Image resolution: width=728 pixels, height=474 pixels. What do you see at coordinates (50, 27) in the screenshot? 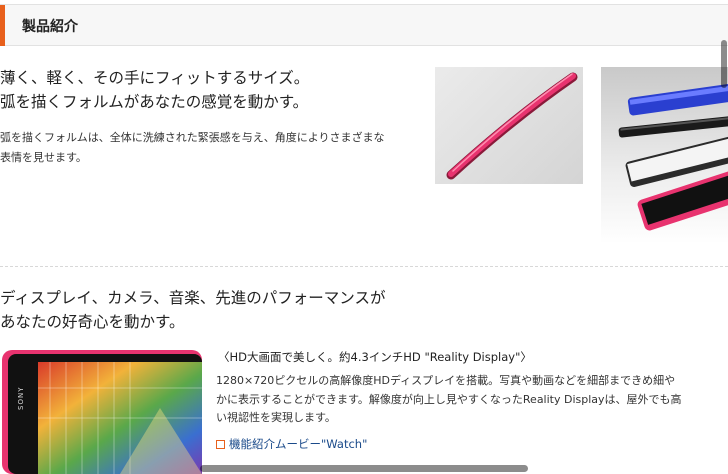
I see `section-title: 製品紹介` at bounding box center [50, 27].